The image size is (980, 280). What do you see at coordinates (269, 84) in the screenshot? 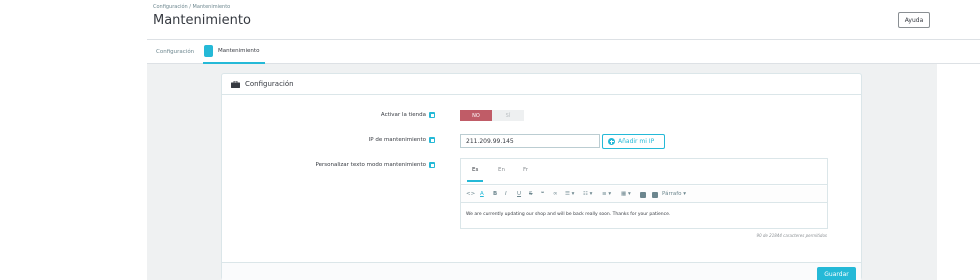
I see `panel-title: Configuración` at bounding box center [269, 84].